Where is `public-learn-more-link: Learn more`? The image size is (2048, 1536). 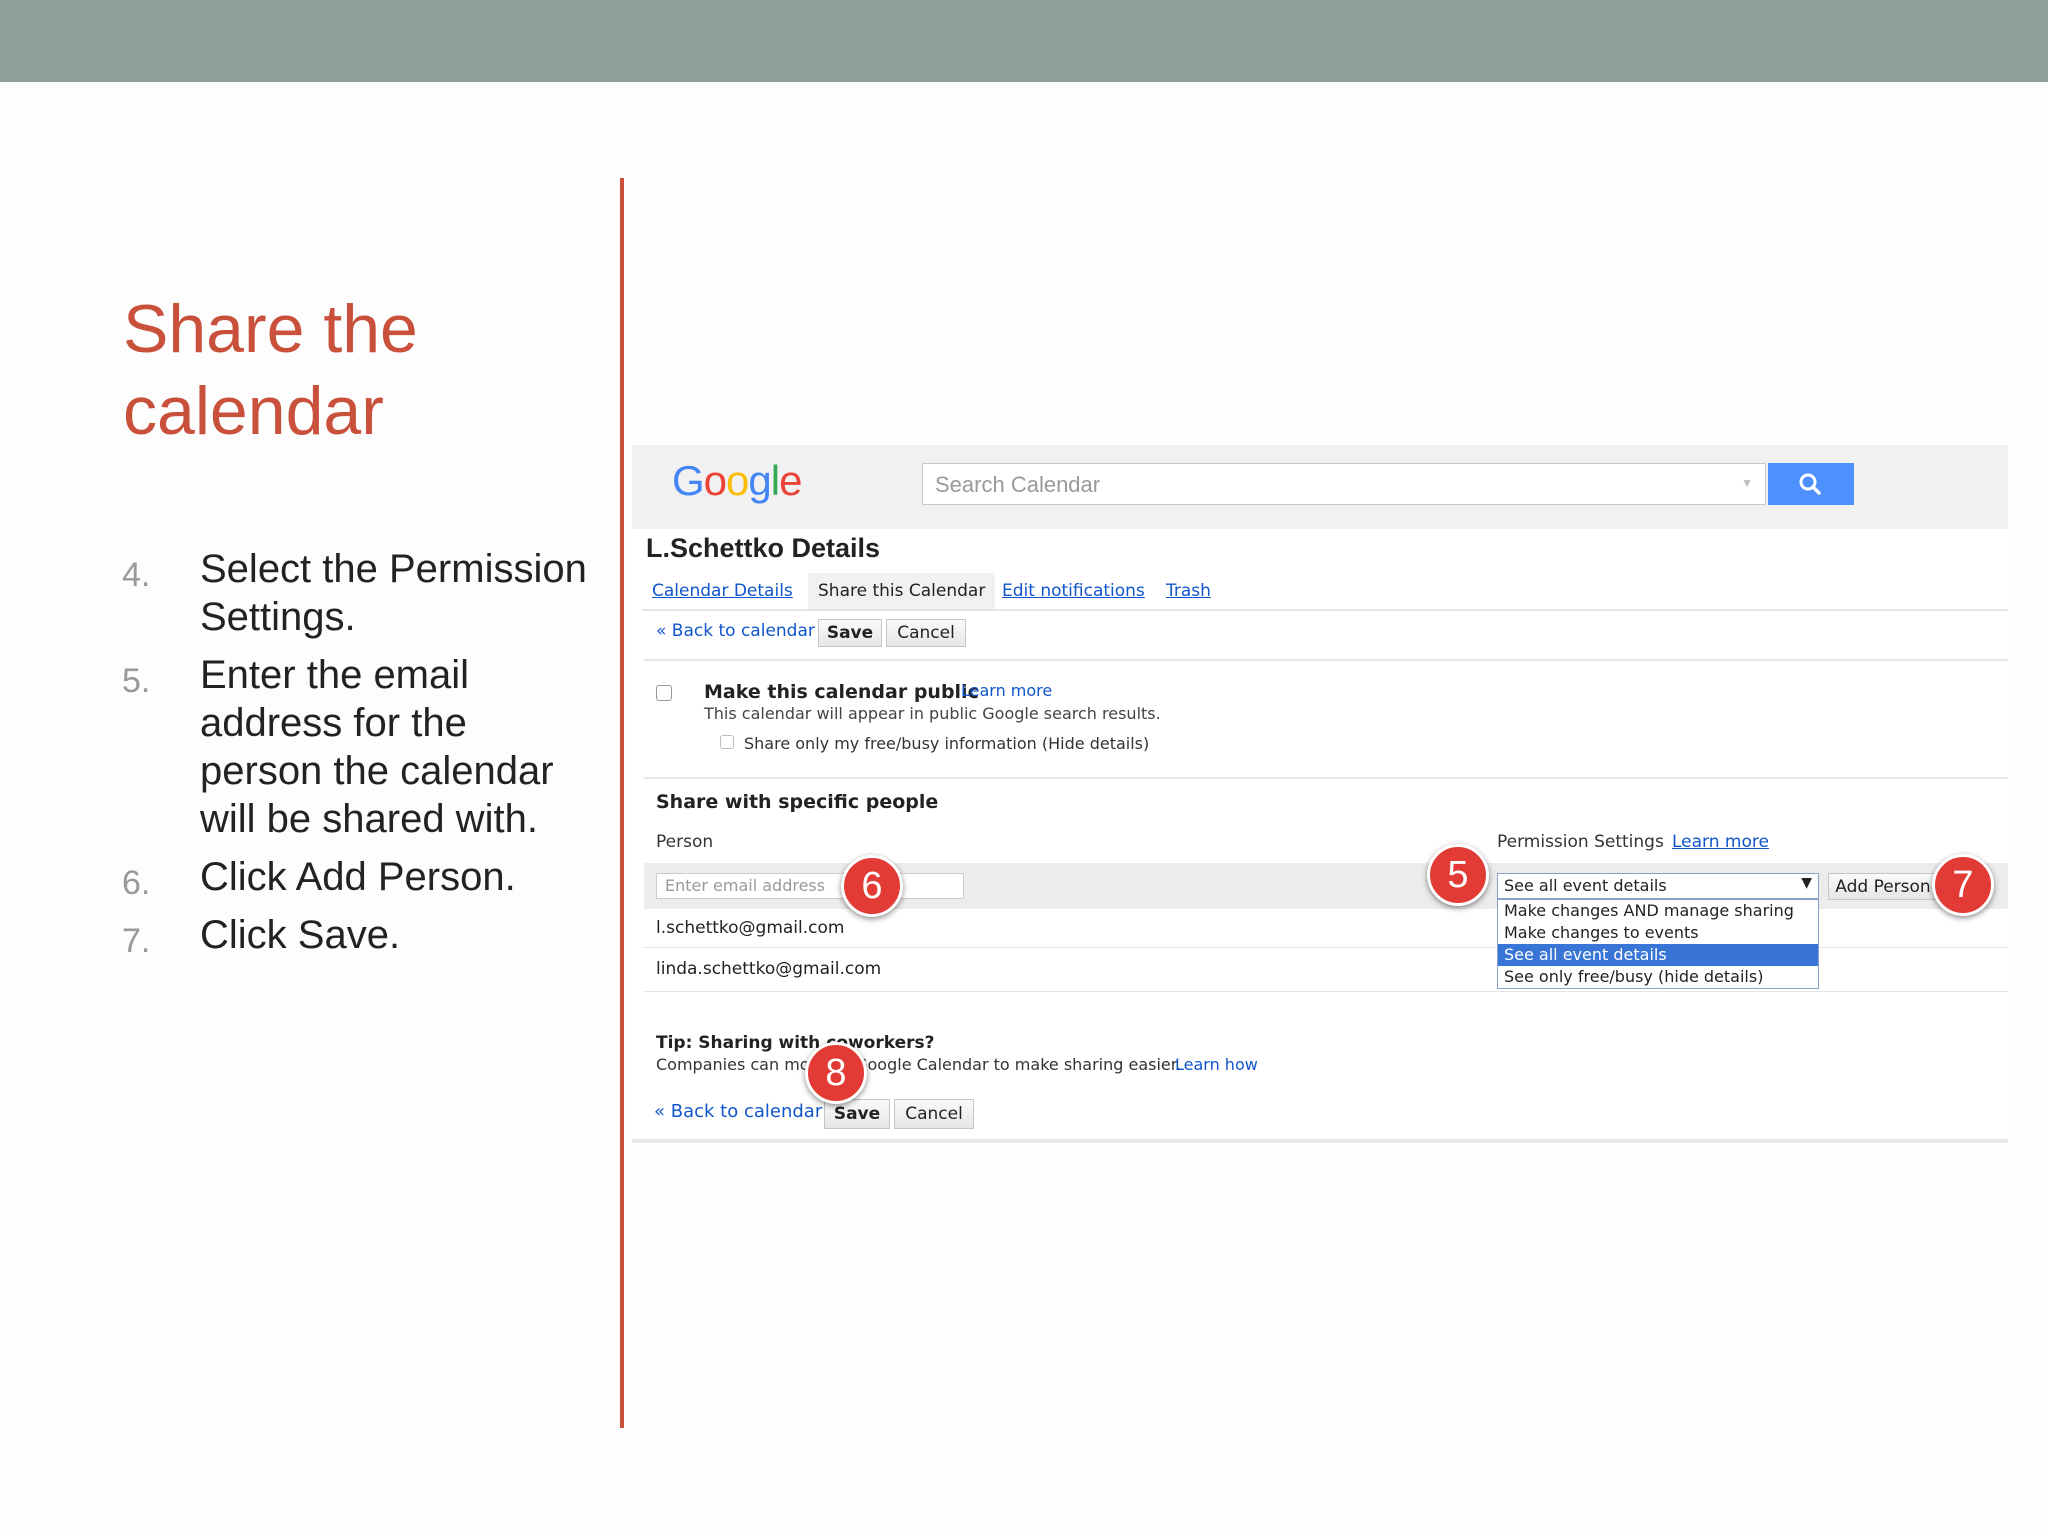 public-learn-more-link: Learn more is located at coordinates (1006, 690).